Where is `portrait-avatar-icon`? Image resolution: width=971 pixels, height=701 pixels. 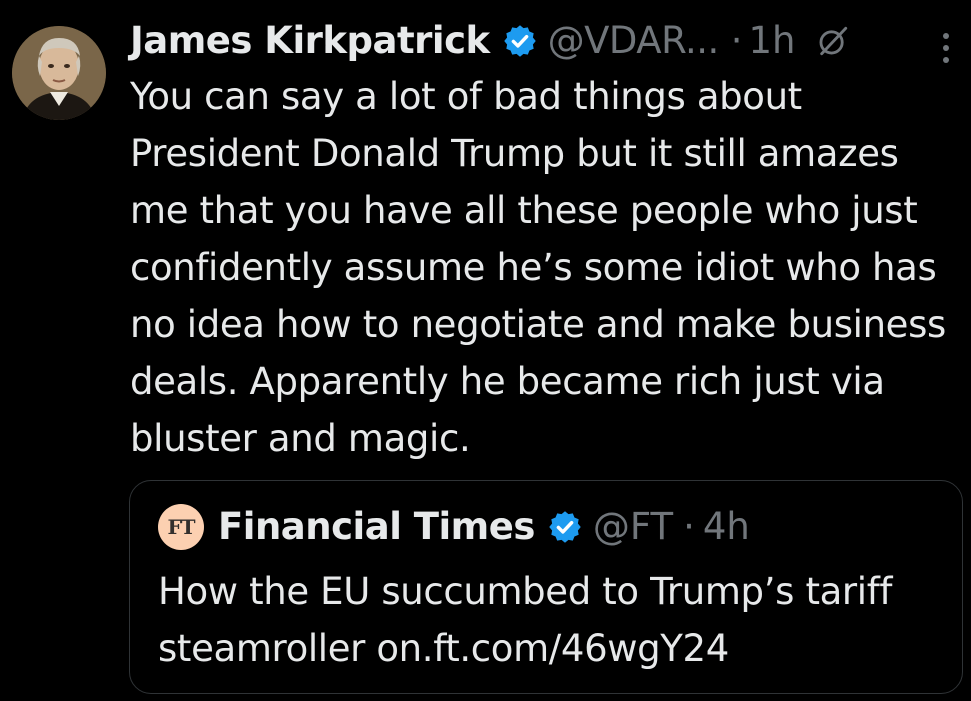
portrait-avatar-icon is located at coordinates (59, 73).